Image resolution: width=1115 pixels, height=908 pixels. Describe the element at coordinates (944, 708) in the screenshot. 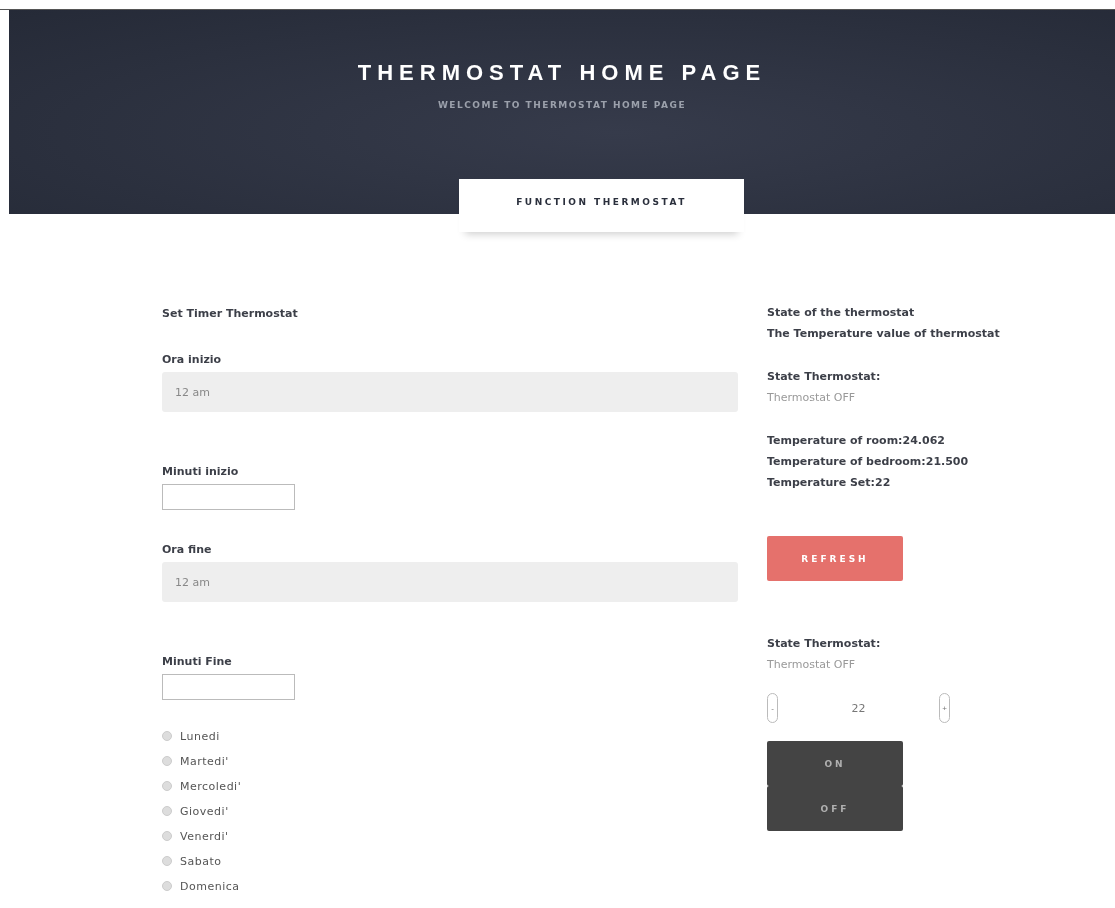

I see `increase-button: +` at that location.